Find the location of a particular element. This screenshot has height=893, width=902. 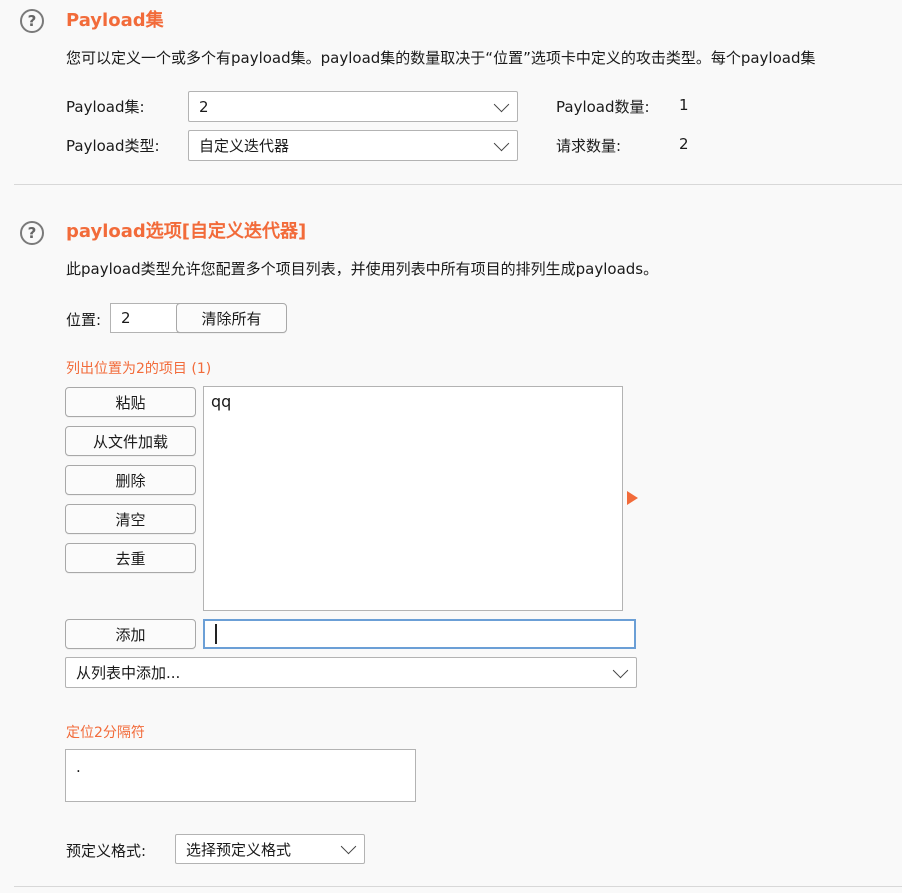

separator-label: 定位2分隔符 is located at coordinates (105, 733).